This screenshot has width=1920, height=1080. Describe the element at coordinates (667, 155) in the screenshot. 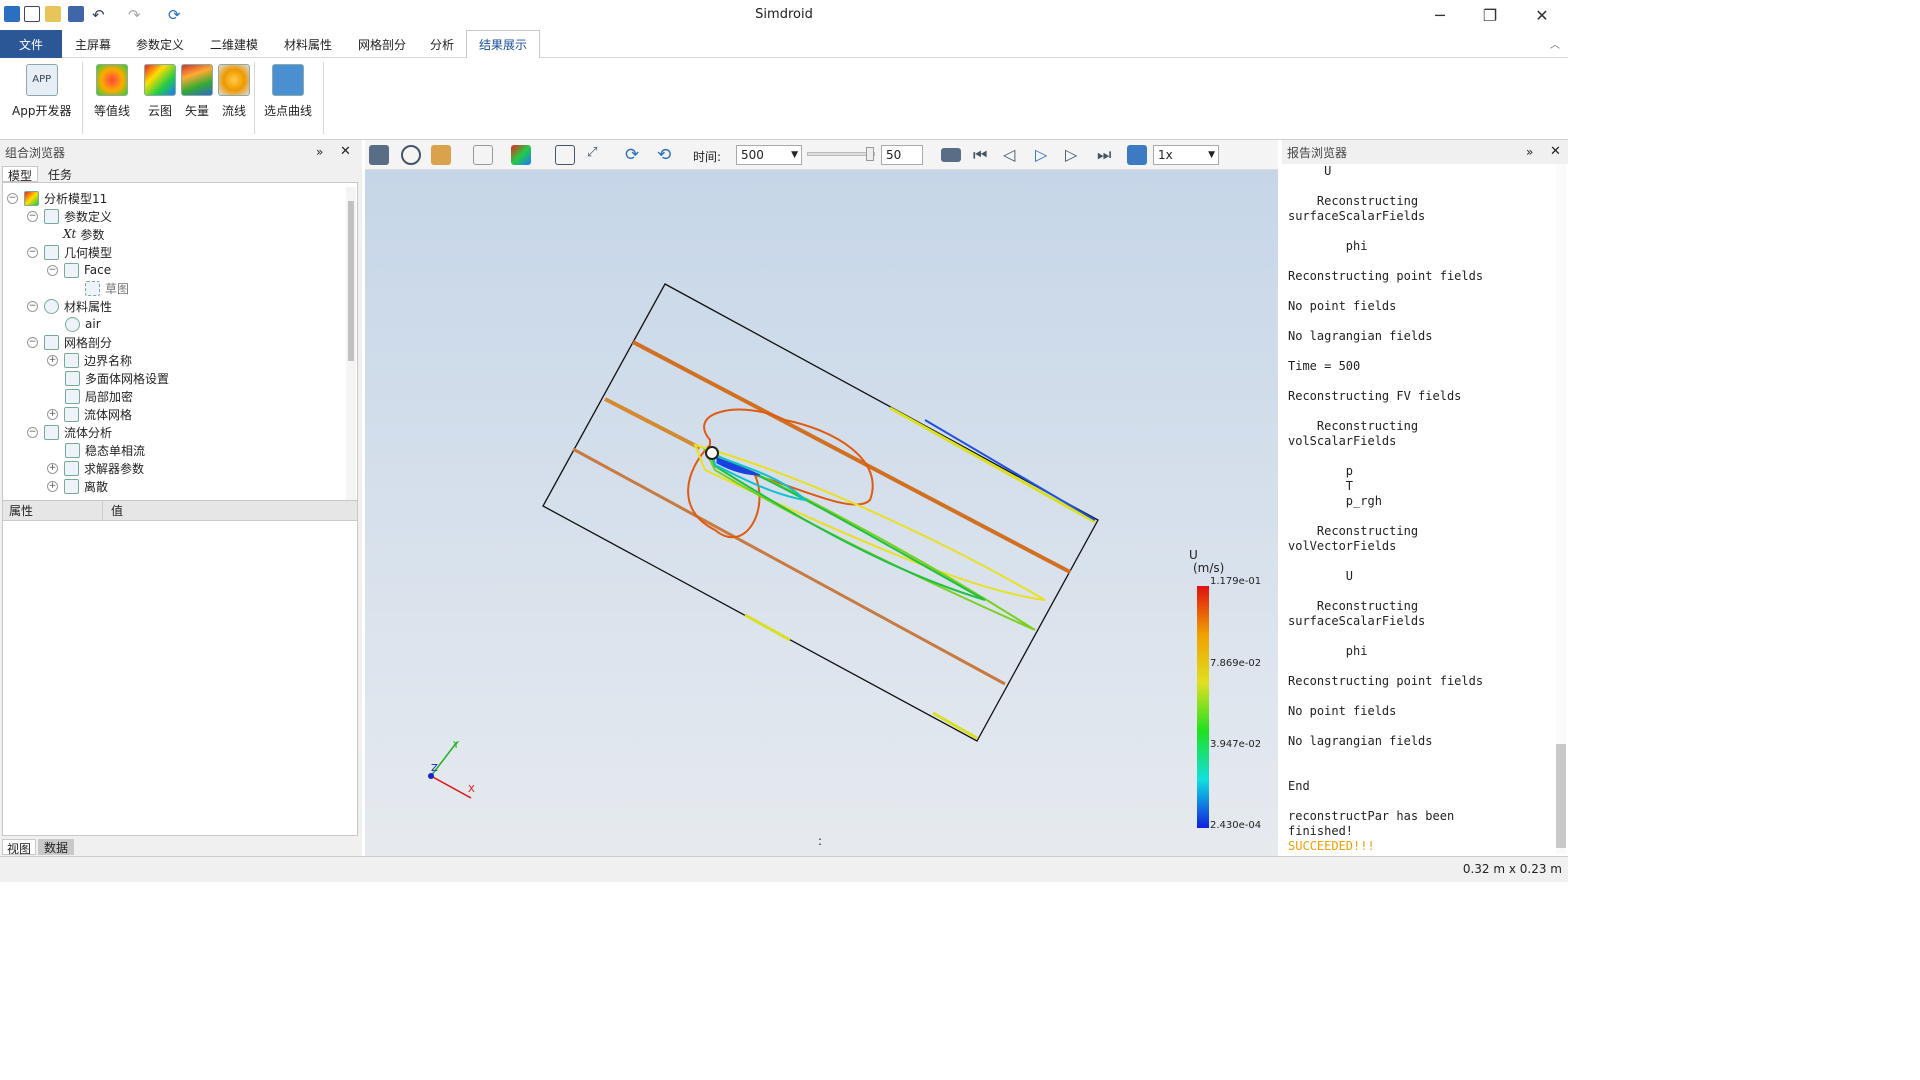

I see `rotate-ccw-icon: ⟲` at that location.